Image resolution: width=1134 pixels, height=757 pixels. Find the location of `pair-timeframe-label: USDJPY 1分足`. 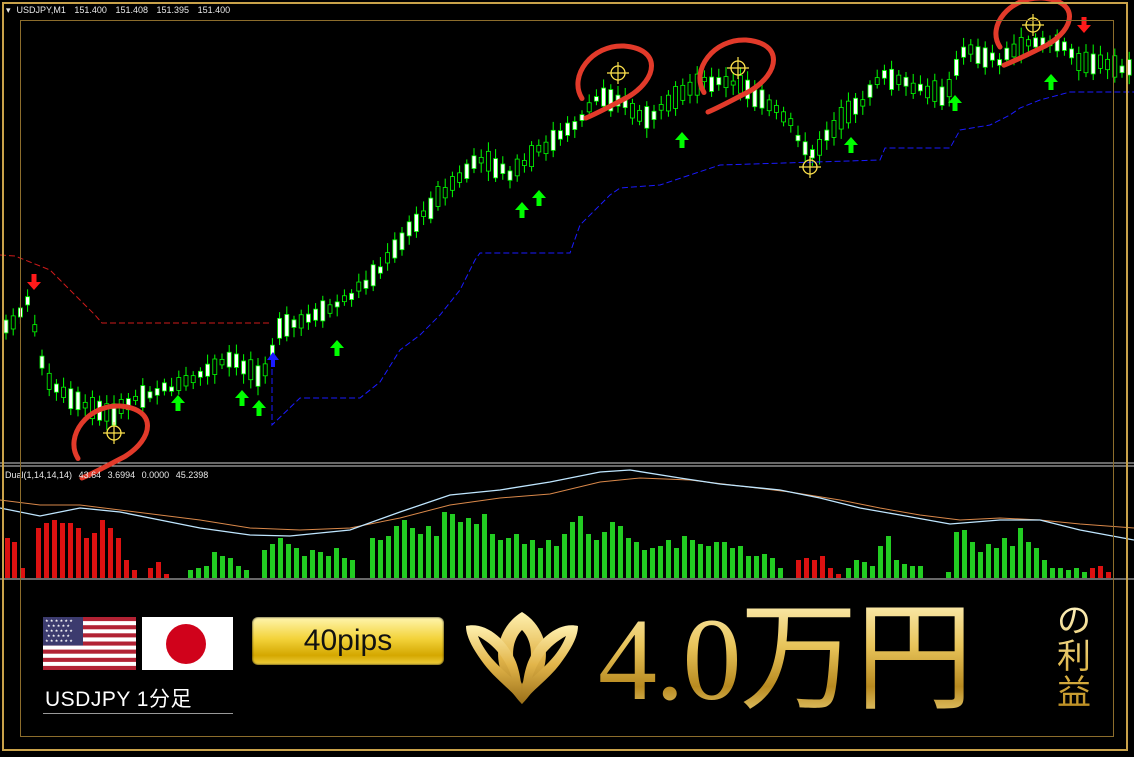

pair-timeframe-label: USDJPY 1分足 is located at coordinates (118, 699).